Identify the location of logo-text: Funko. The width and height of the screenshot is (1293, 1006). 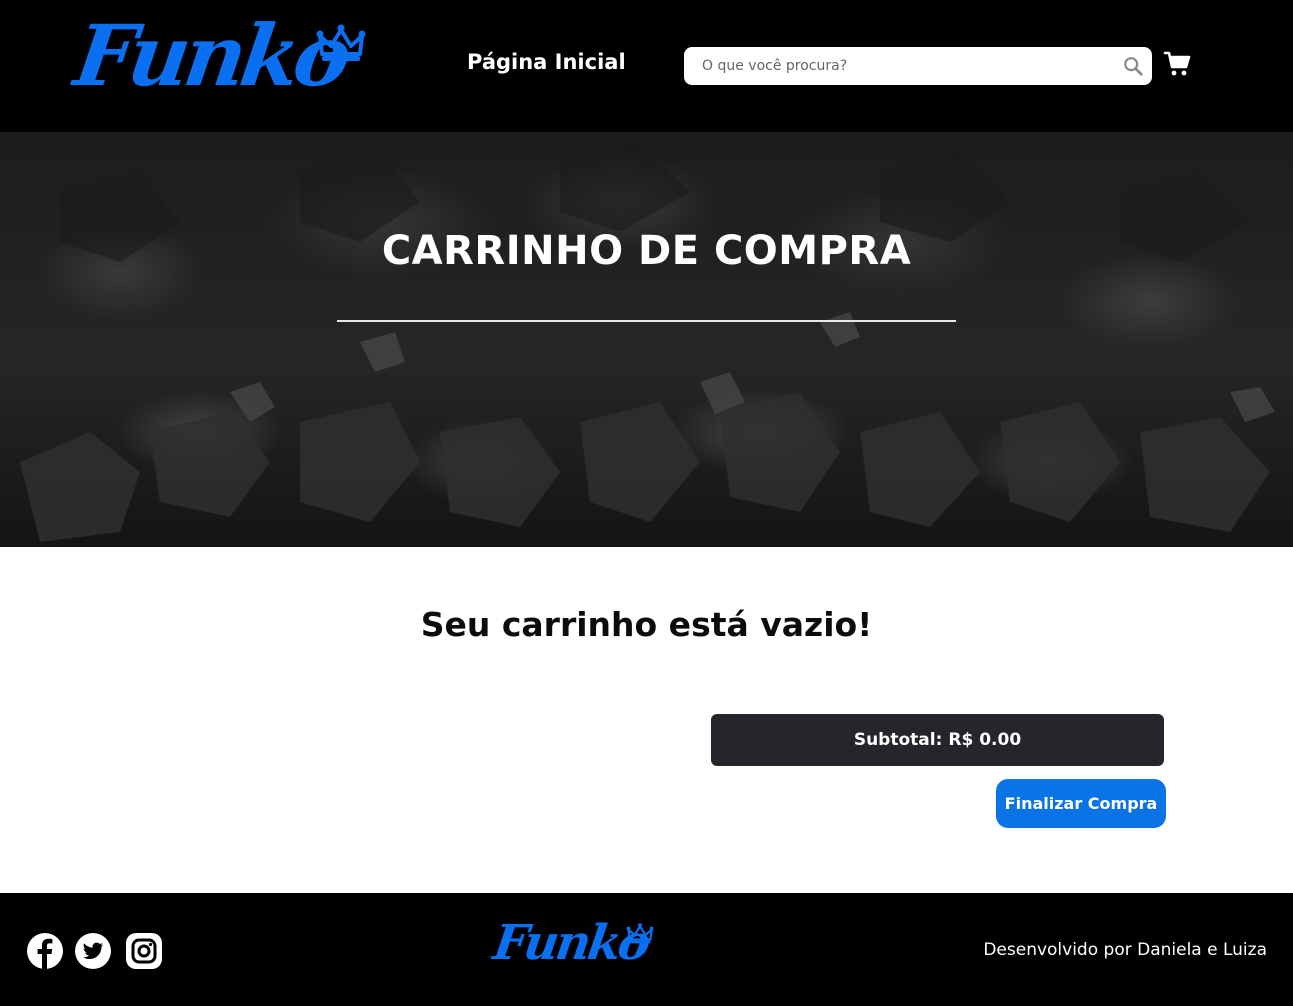
(211, 55).